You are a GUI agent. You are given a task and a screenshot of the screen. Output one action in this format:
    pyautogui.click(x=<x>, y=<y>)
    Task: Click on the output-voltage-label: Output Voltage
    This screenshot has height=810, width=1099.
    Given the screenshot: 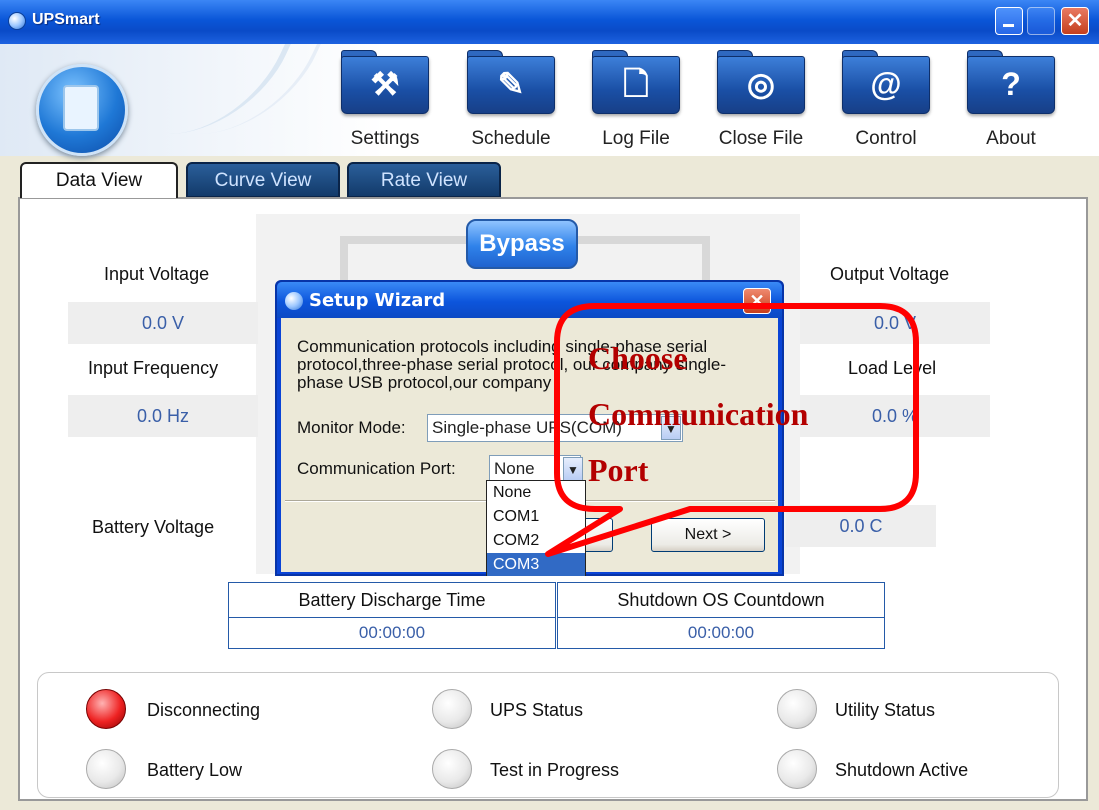 What is the action you would take?
    pyautogui.click(x=890, y=274)
    